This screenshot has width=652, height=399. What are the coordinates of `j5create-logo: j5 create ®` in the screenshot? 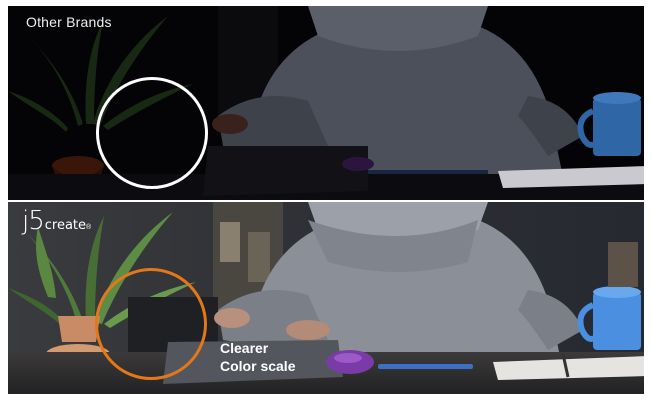 It's located at (56, 221).